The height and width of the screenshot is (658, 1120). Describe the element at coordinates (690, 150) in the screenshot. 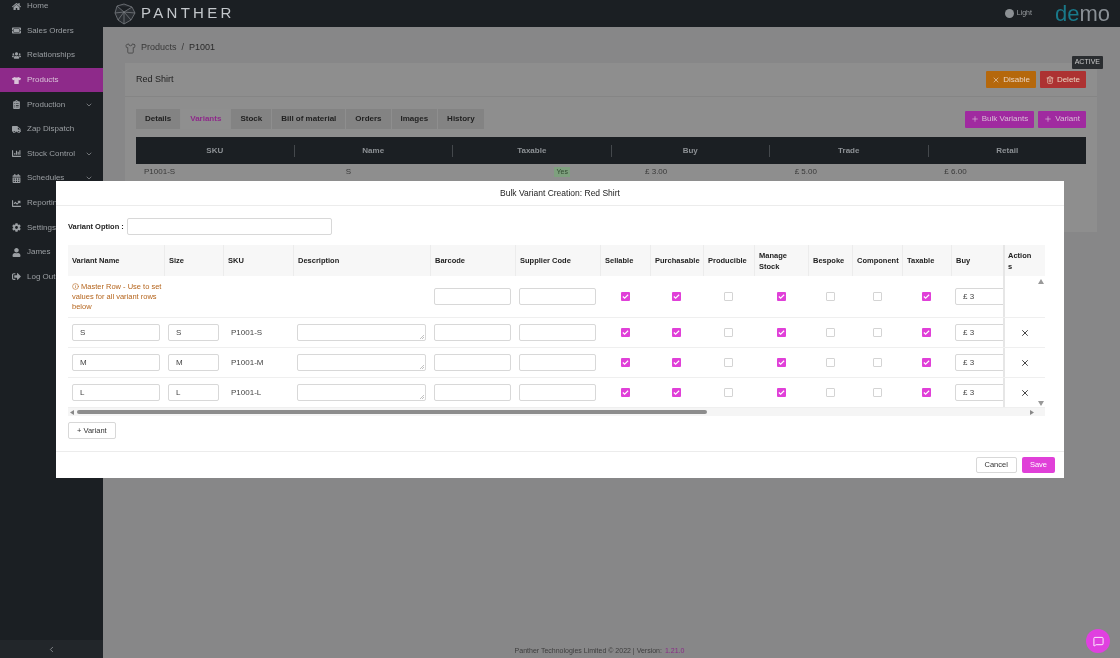

I see `column-header: Buy` at that location.